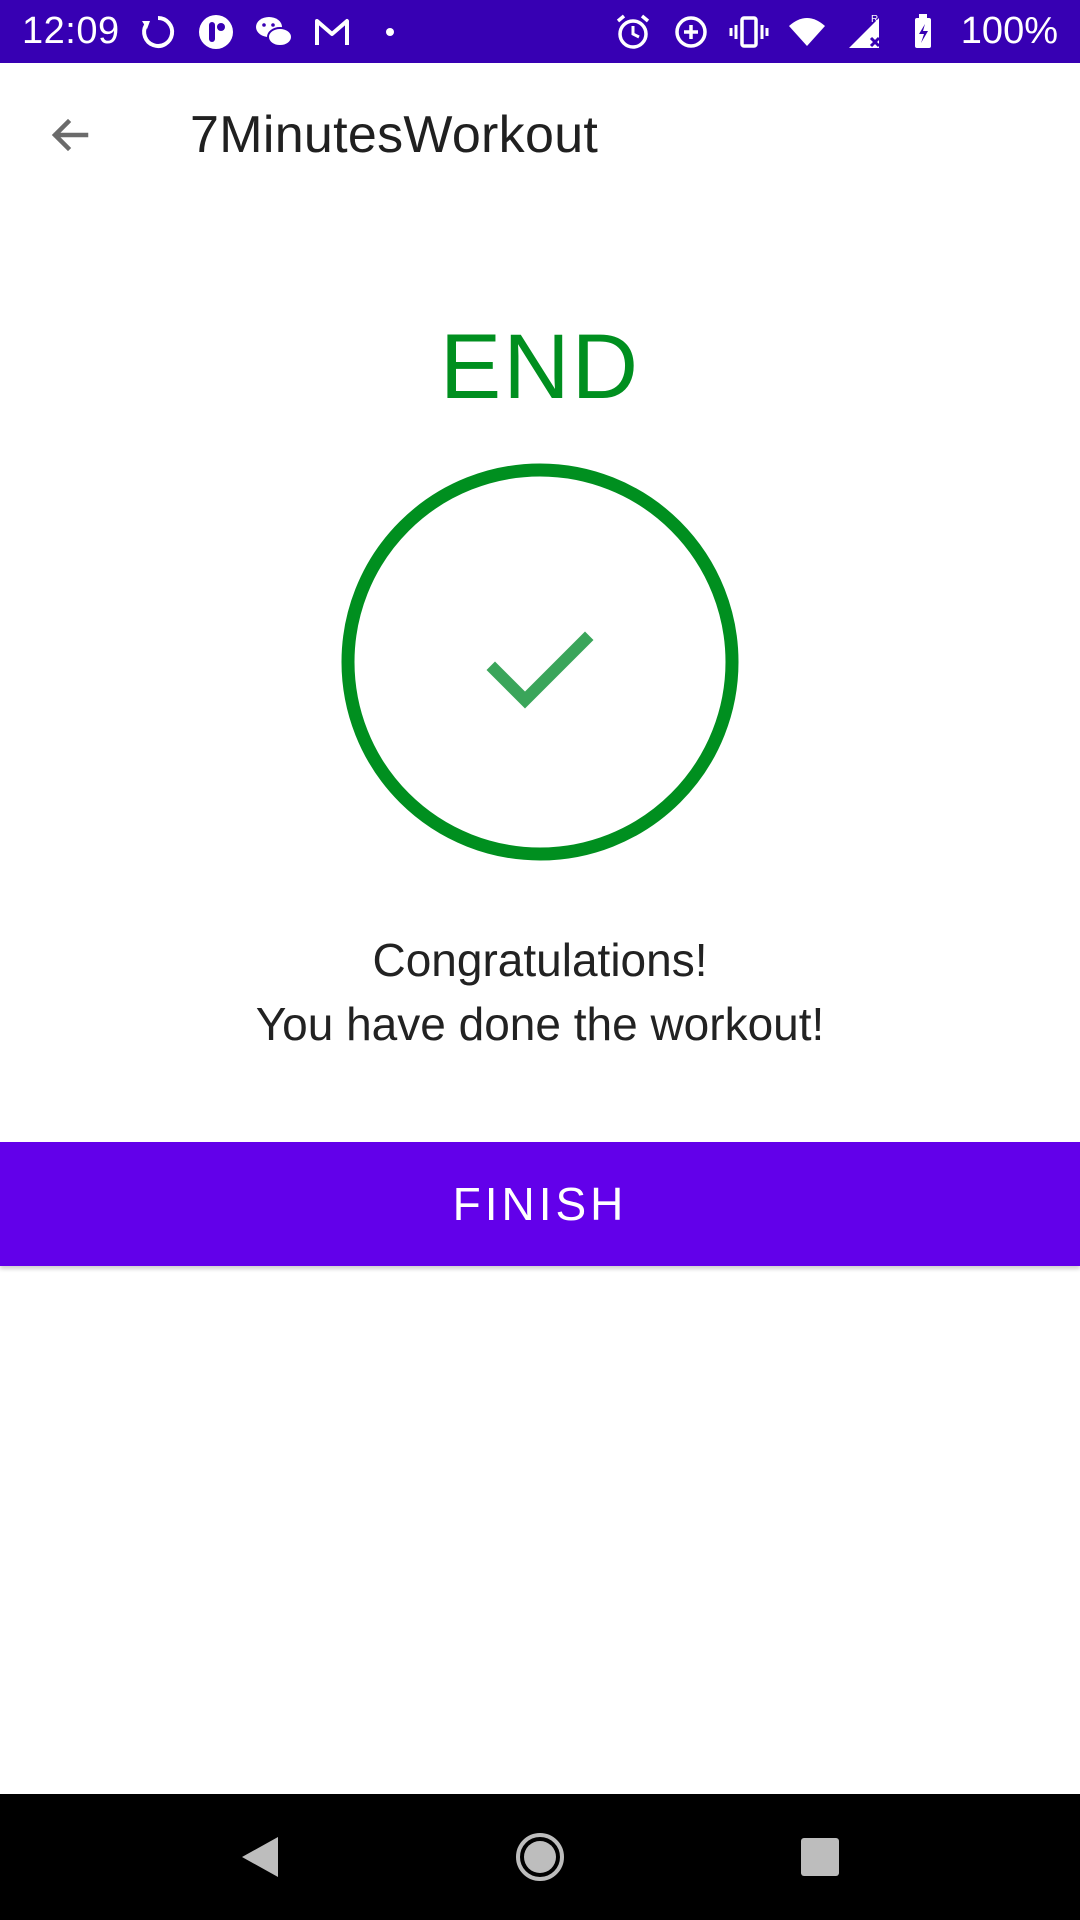 The image size is (1080, 1920). What do you see at coordinates (274, 32) in the screenshot?
I see `wechat-icon` at bounding box center [274, 32].